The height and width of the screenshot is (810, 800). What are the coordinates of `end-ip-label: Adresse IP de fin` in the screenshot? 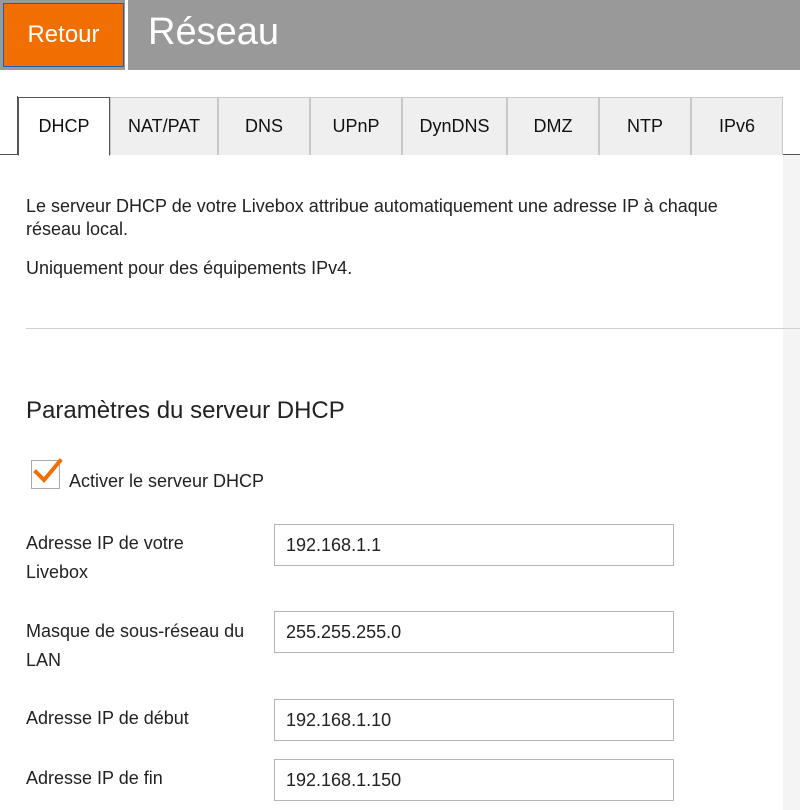 It's located at (150, 778).